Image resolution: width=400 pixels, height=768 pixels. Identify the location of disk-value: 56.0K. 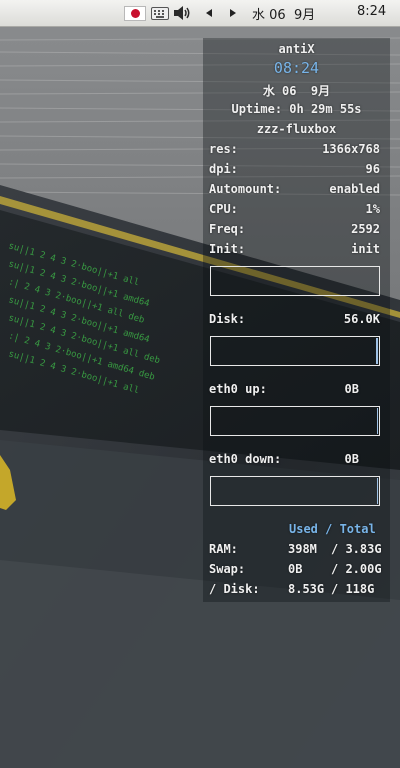
(361, 319).